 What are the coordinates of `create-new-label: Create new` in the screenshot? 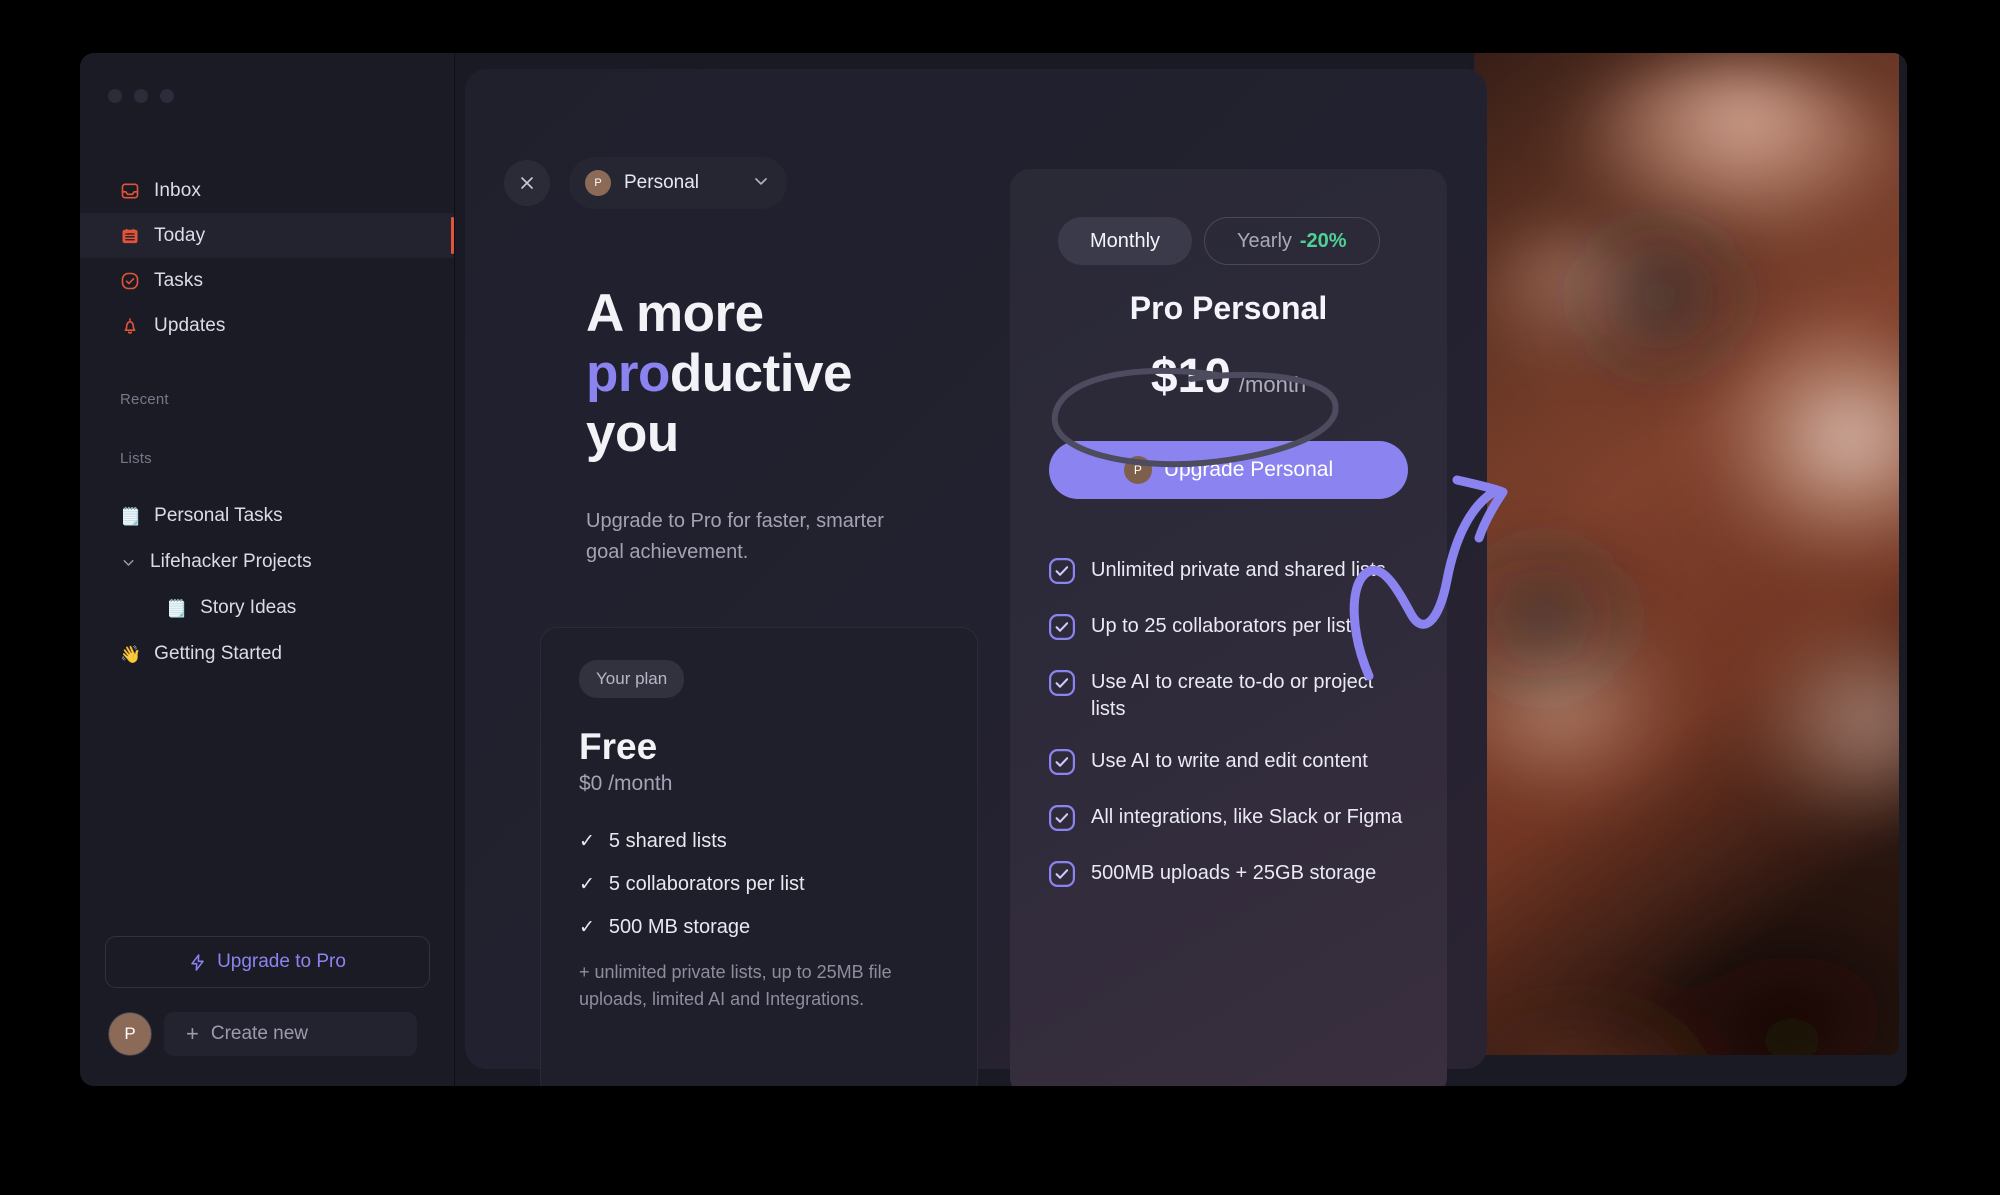 It's located at (259, 1033).